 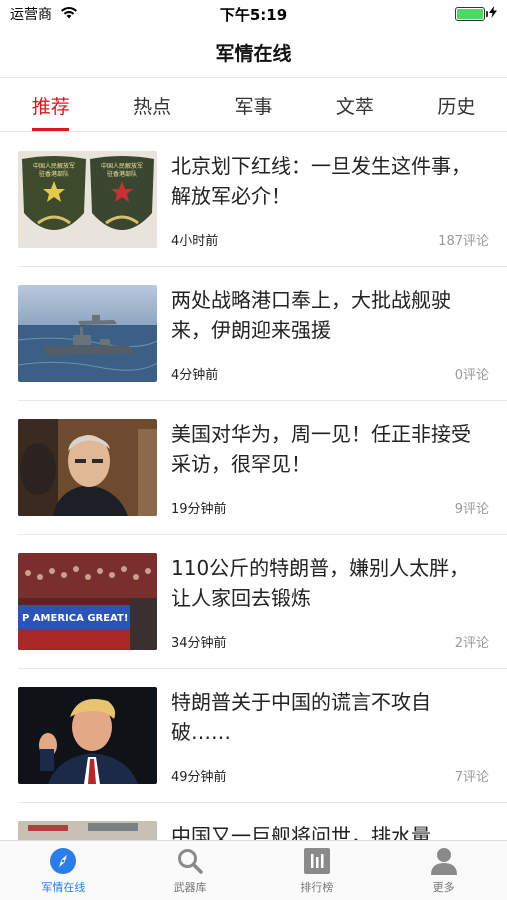 I want to click on tab-military: 军事, so click(x=253, y=105).